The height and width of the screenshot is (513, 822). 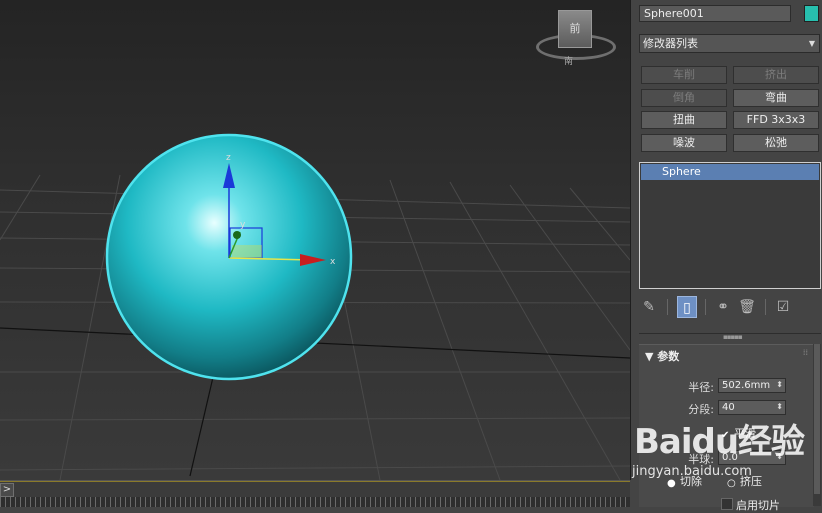 I want to click on rollout-title: ▼ 参数, so click(x=662, y=356).